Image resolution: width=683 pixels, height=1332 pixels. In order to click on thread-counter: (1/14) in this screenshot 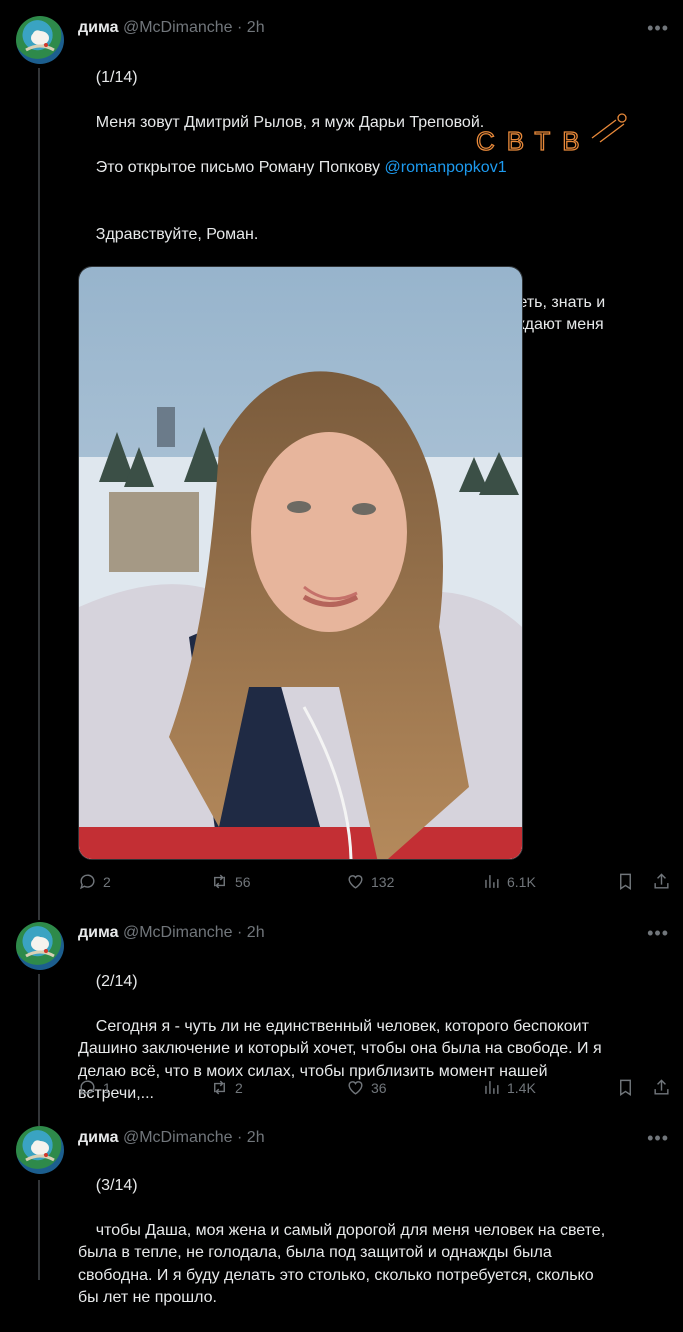, I will do `click(116, 77)`.